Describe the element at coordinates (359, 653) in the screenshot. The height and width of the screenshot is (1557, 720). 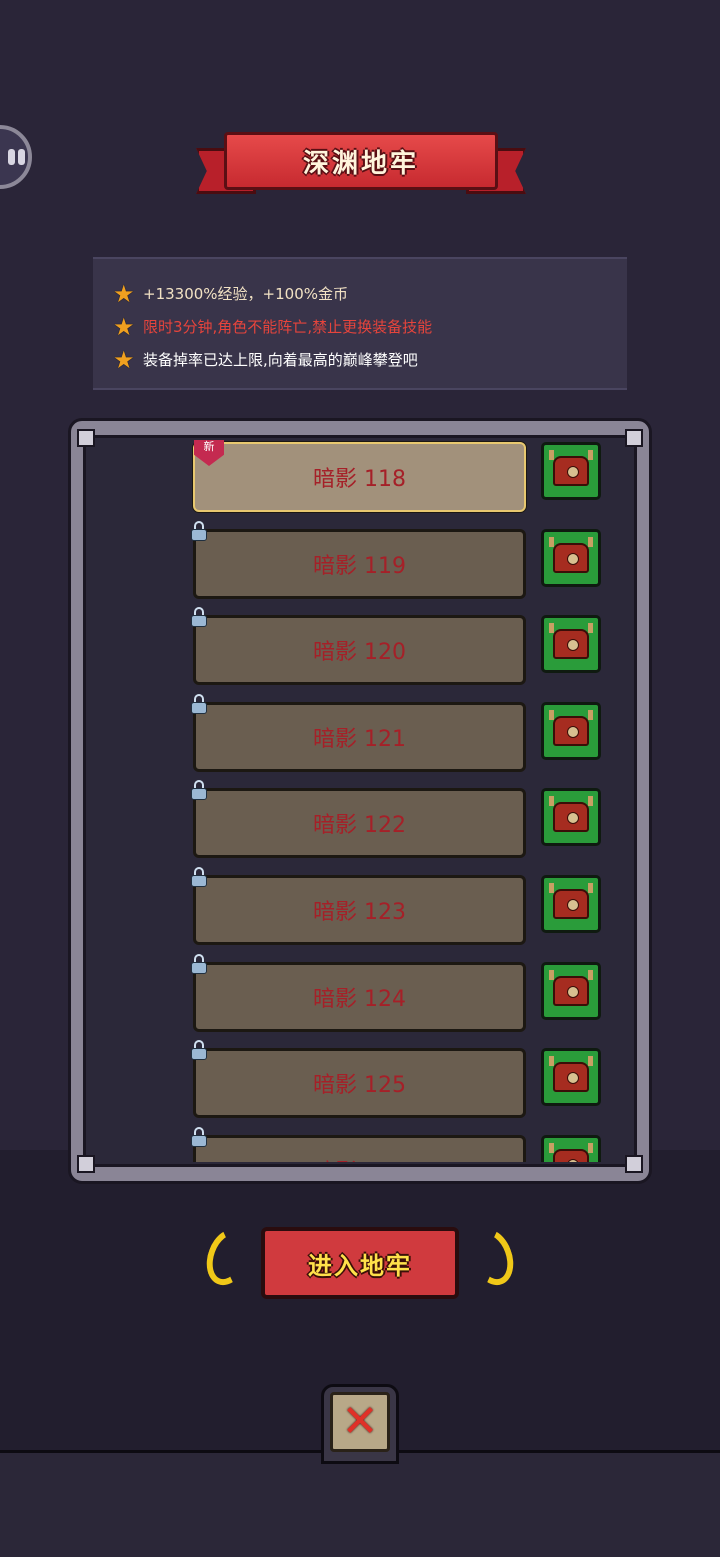
I see `level-label: 暗影 120` at that location.